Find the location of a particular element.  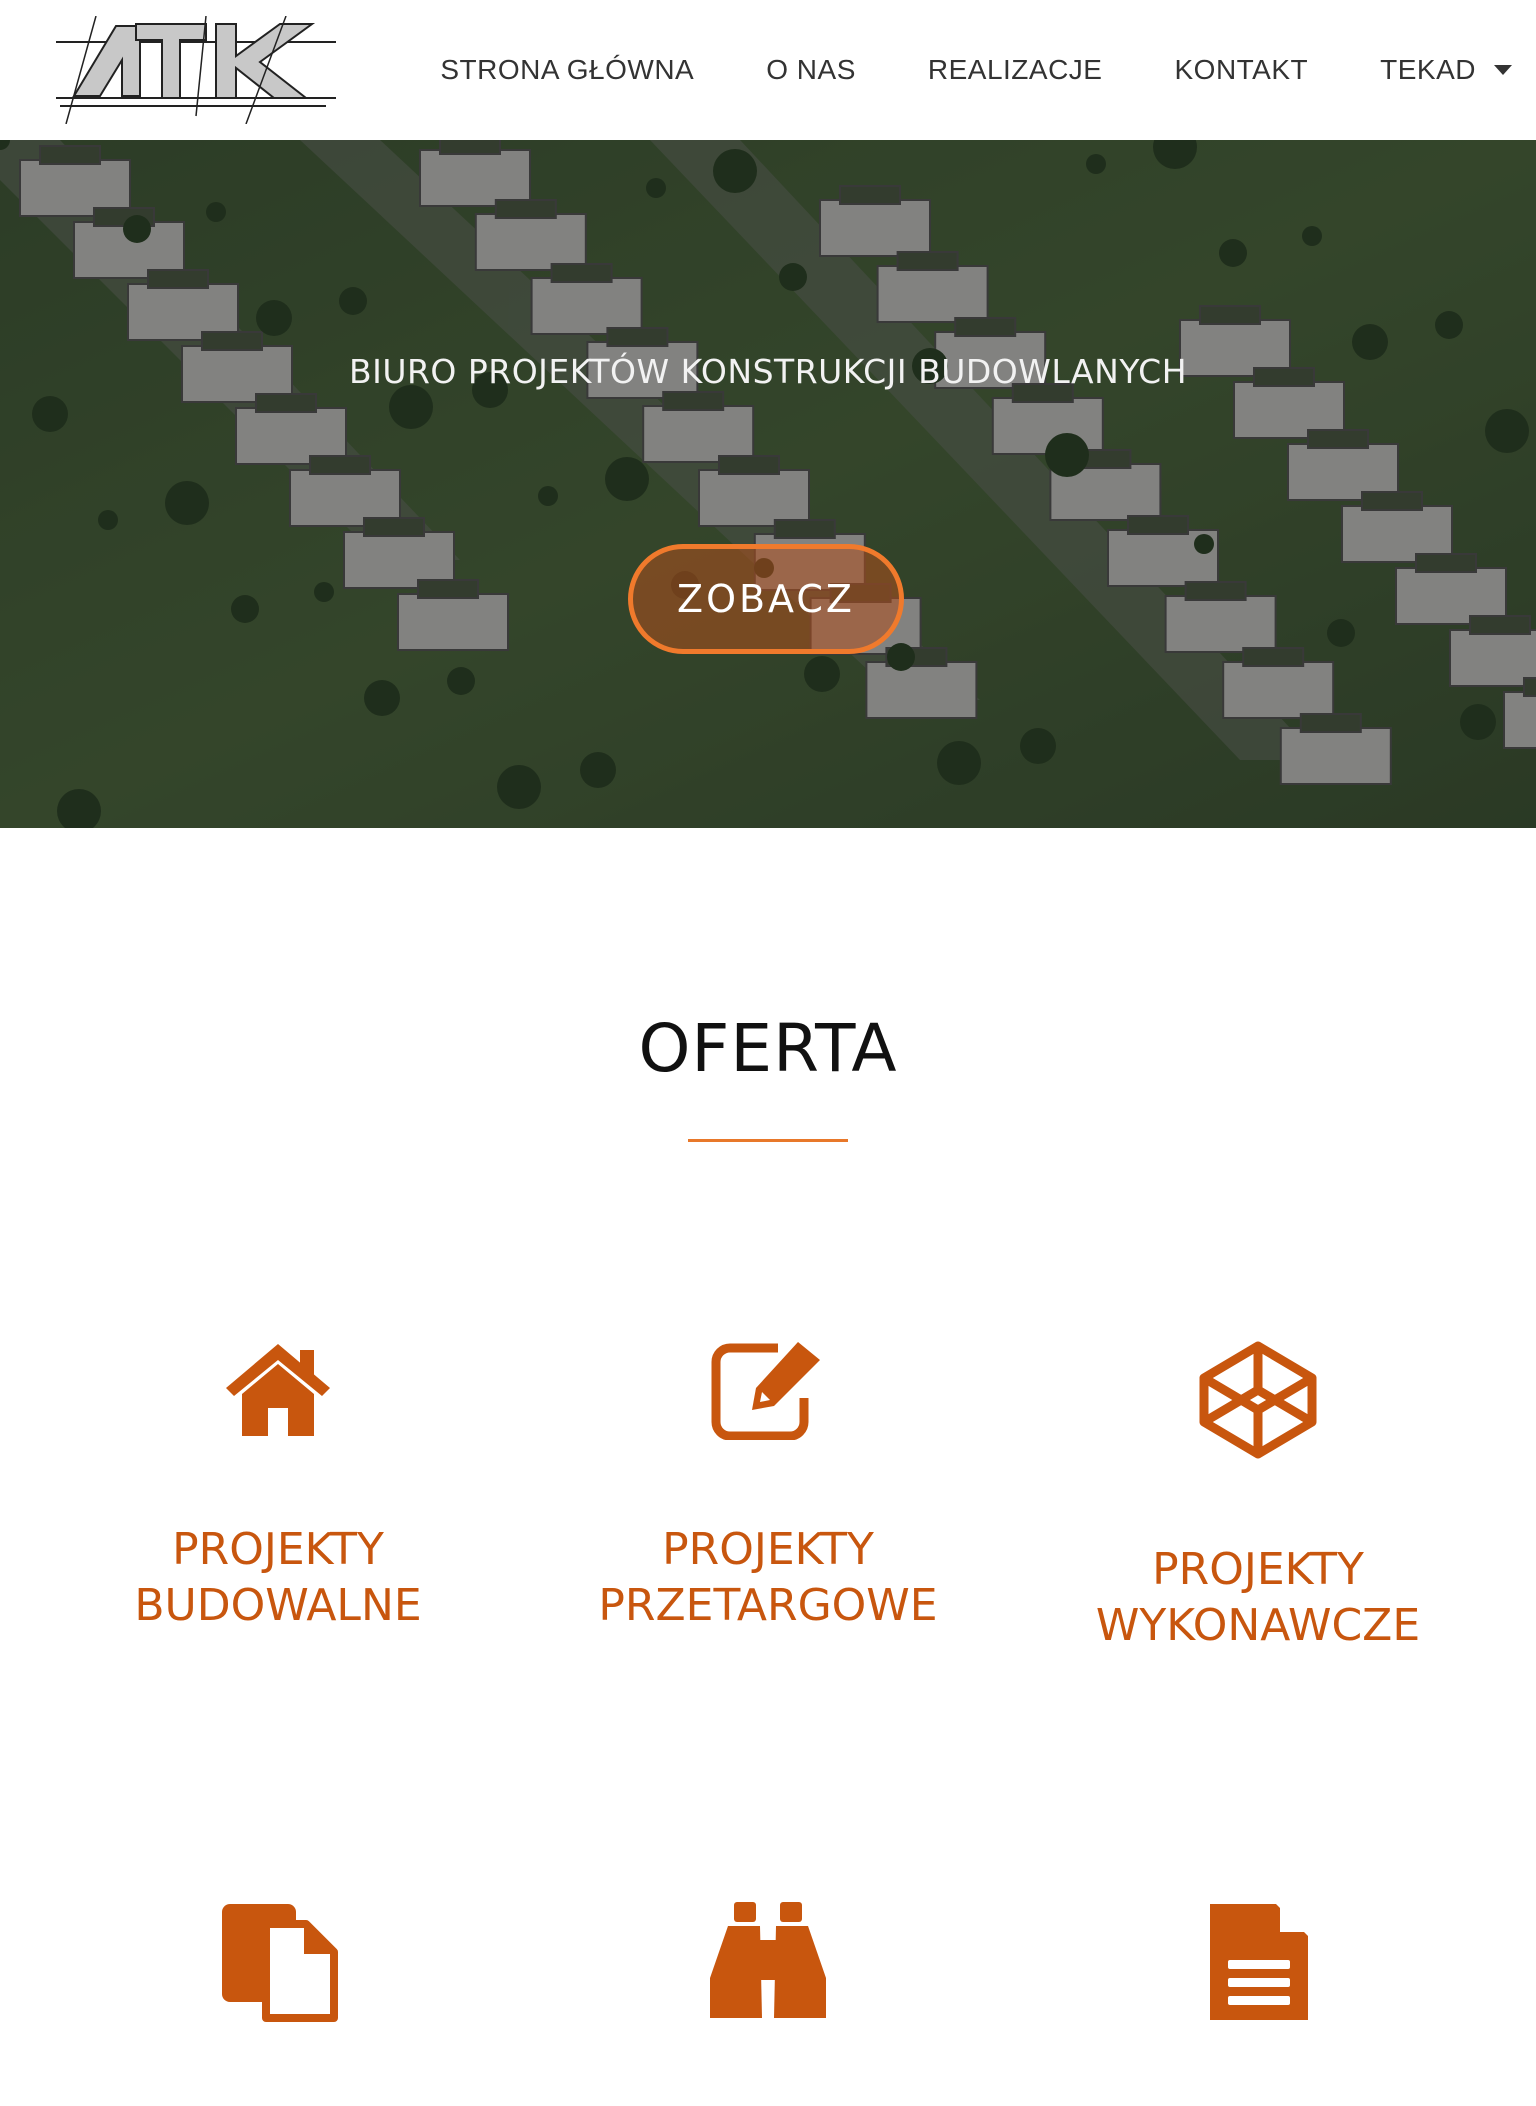

offer-label: PROJEKTY WYKONAWCZE is located at coordinates (1258, 1597).